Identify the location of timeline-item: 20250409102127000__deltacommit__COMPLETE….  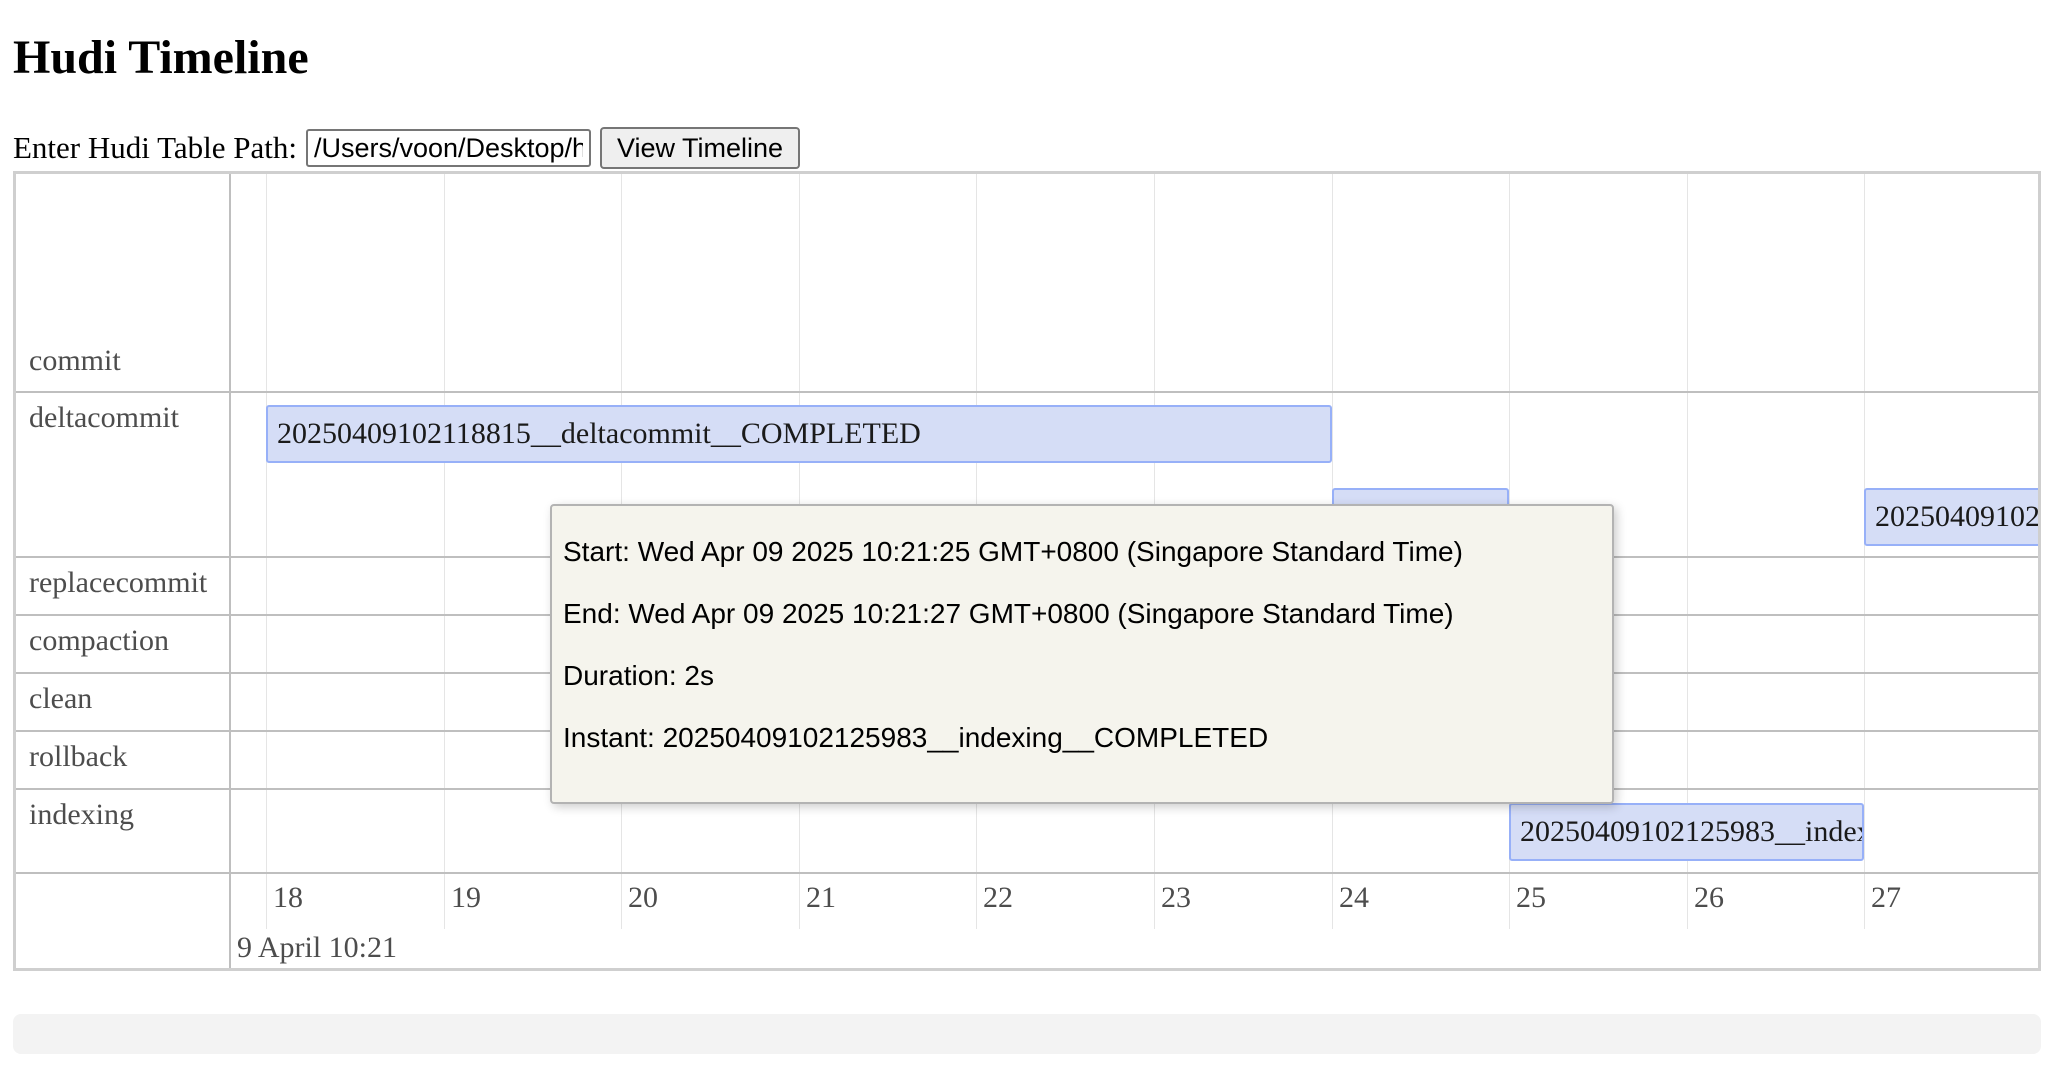
(1951, 517).